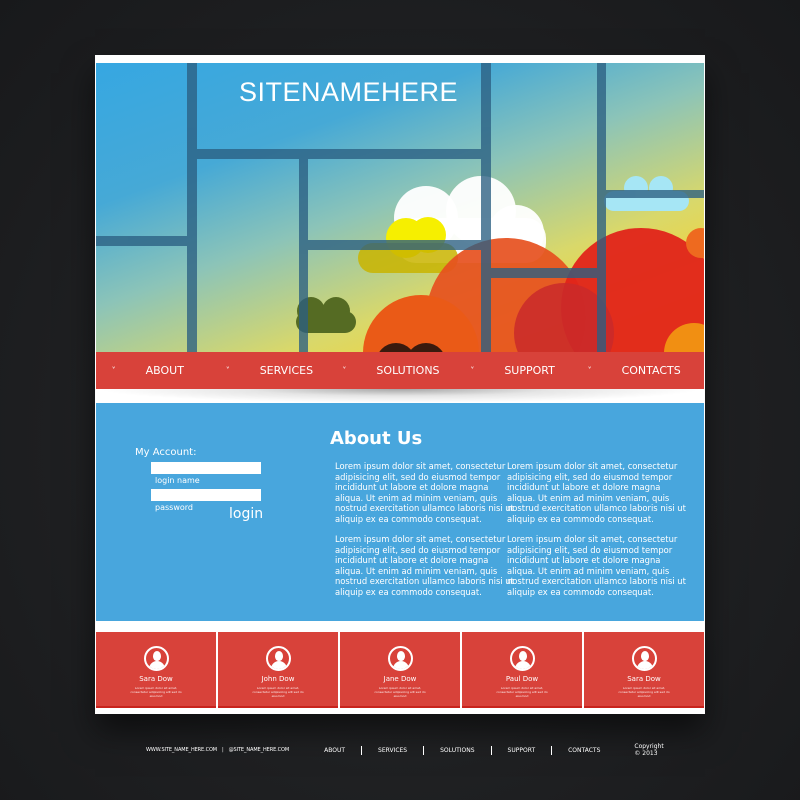  Describe the element at coordinates (206, 468) in the screenshot. I see `login-name-input` at that location.